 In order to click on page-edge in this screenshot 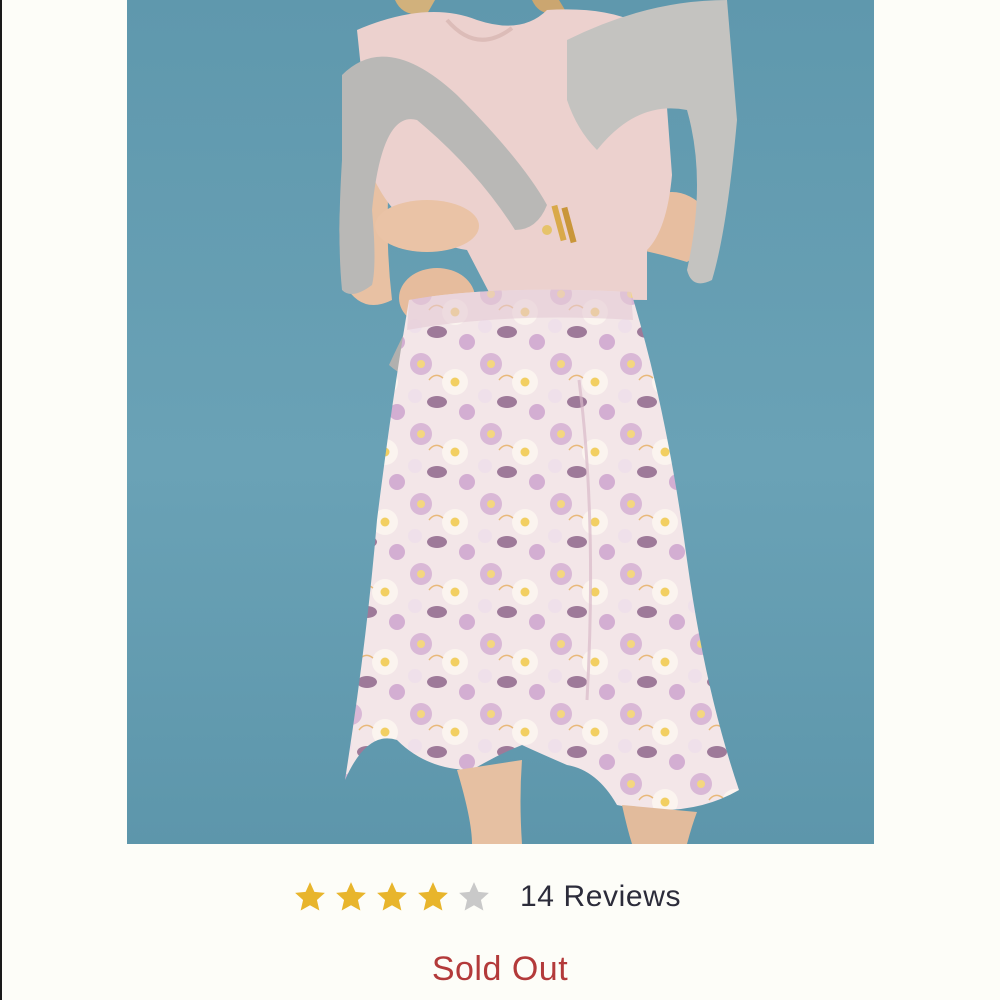, I will do `click(1, 500)`.